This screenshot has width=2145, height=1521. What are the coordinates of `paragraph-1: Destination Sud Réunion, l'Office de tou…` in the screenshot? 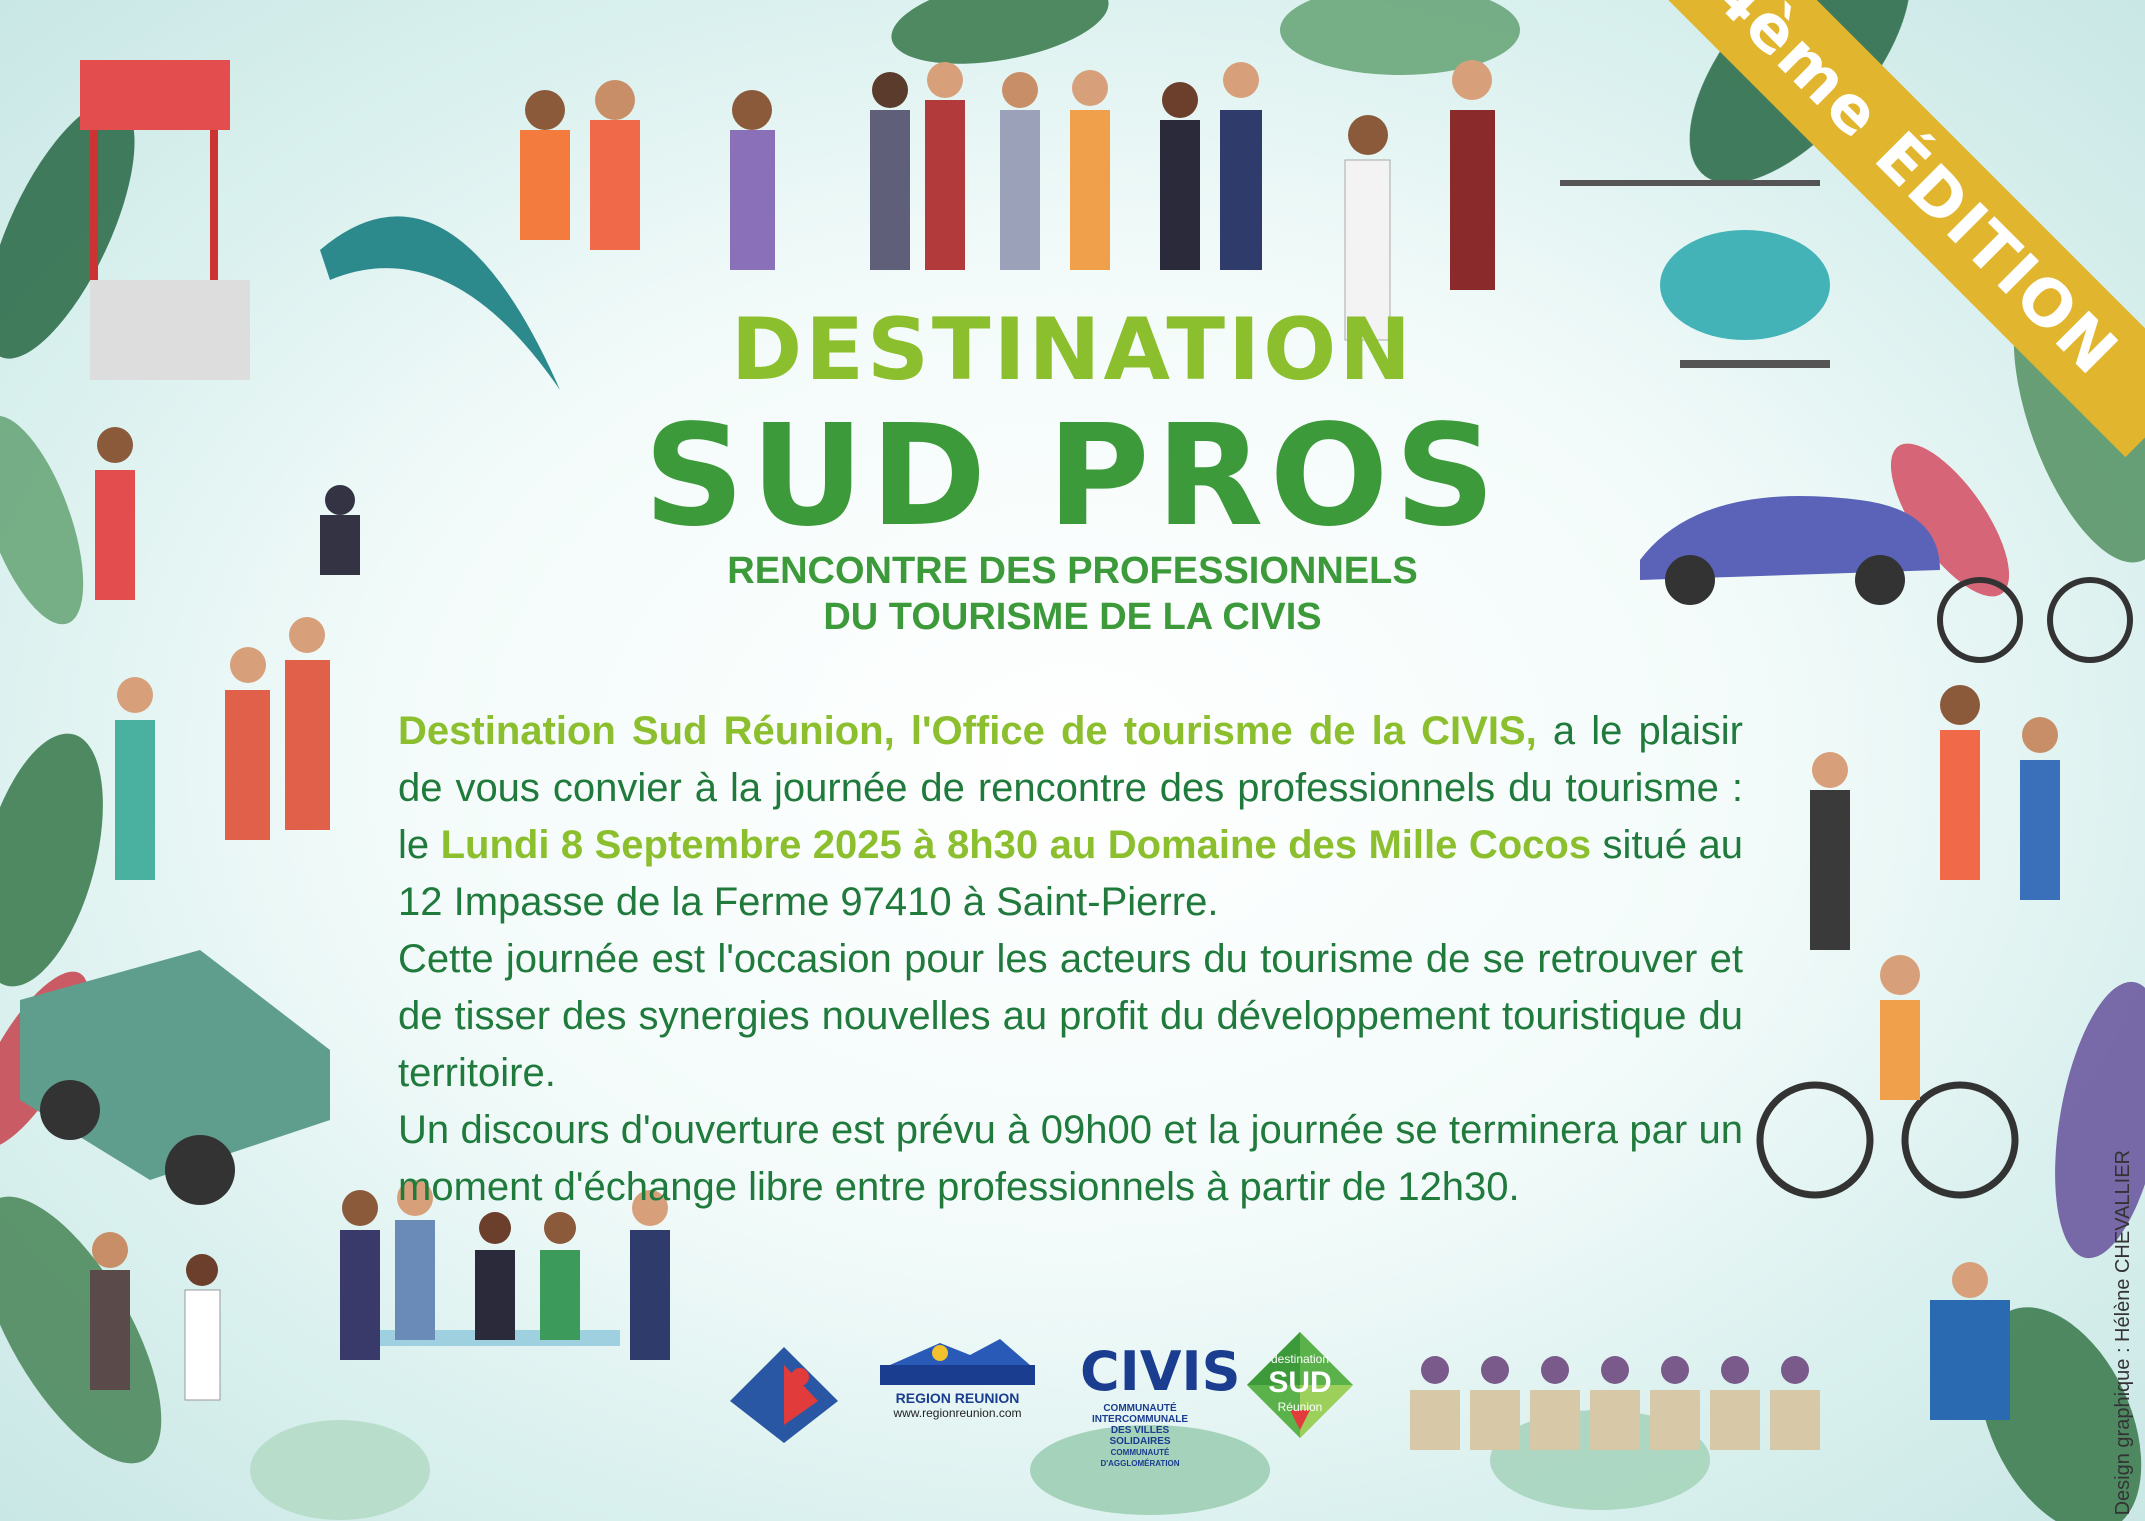 It's located at (1070, 817).